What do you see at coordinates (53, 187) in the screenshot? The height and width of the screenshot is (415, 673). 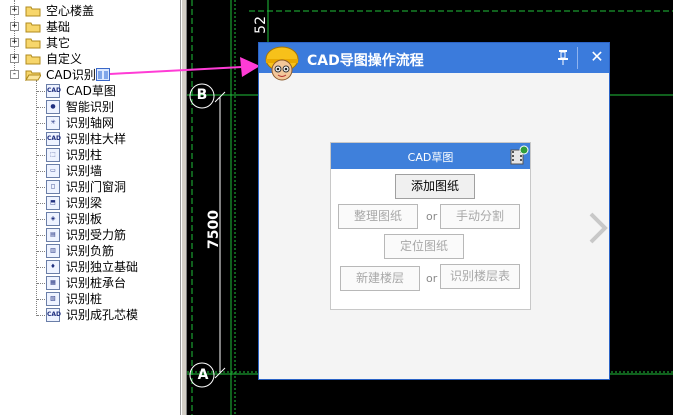 I see `door-window-icon: ◻` at bounding box center [53, 187].